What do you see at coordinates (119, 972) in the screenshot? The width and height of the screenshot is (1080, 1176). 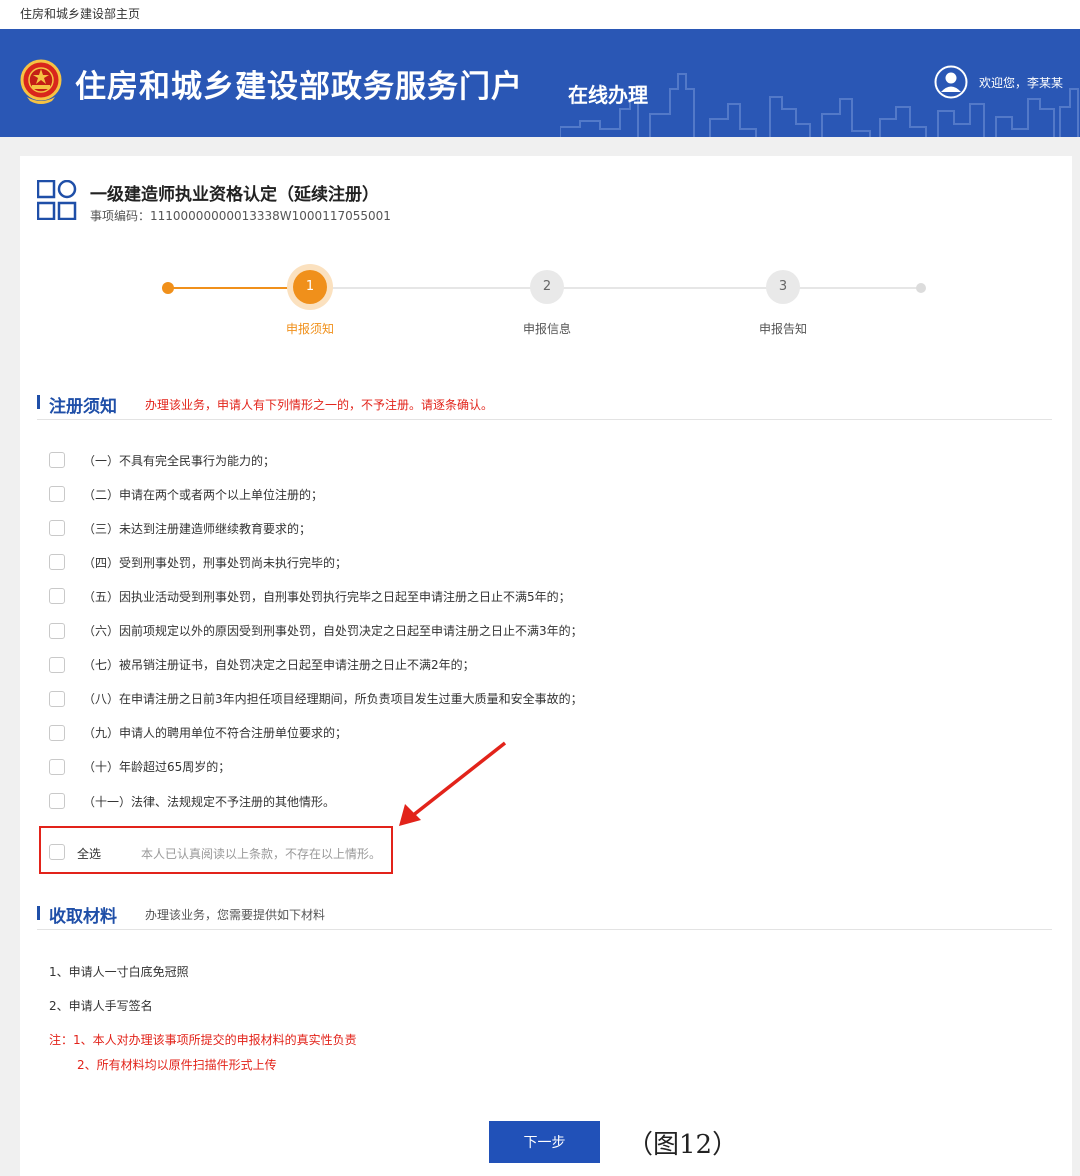 I see `material-item-1: 1、申请人一寸白底免冠照` at bounding box center [119, 972].